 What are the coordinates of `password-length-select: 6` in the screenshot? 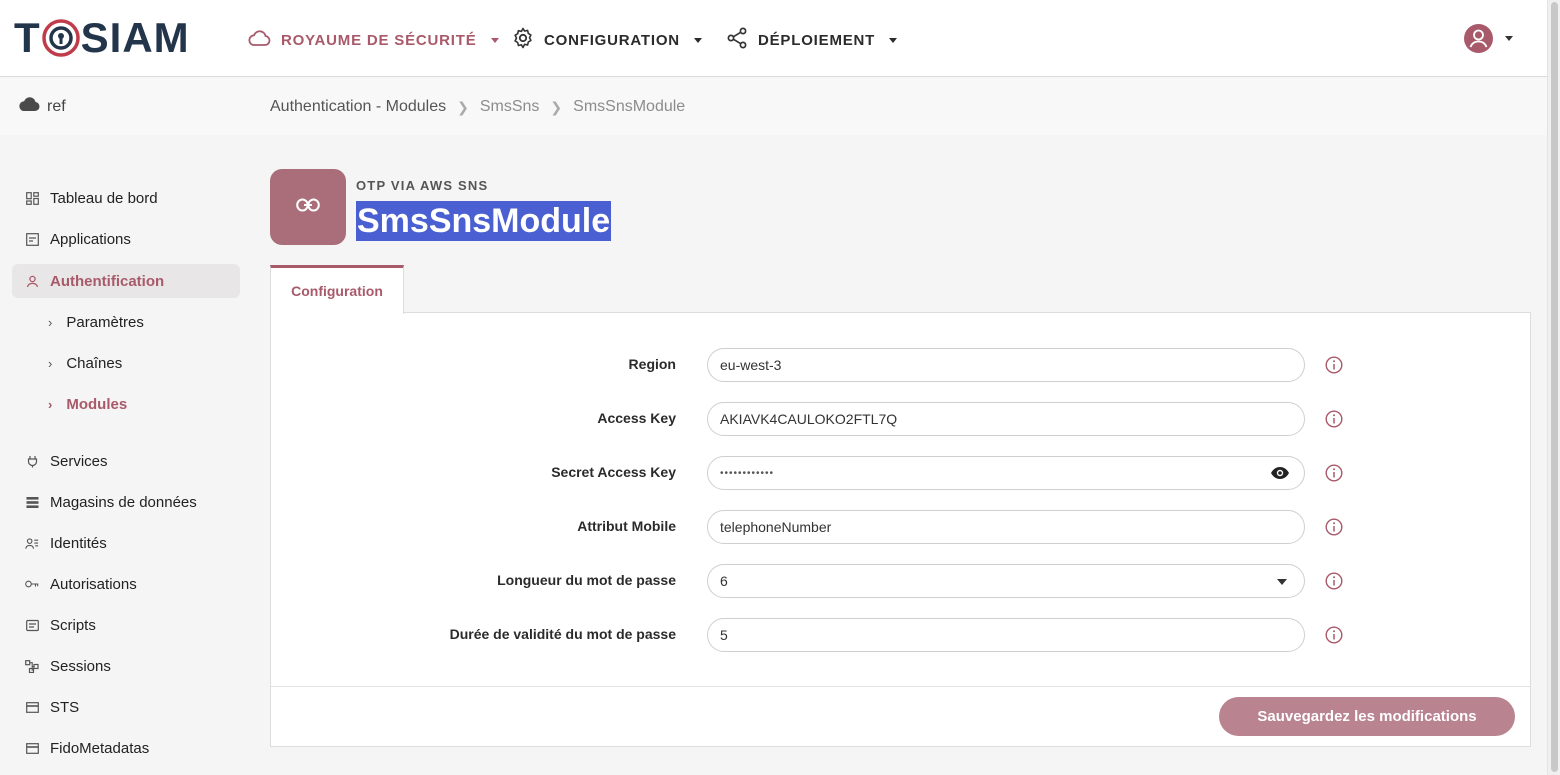 It's located at (1006, 581).